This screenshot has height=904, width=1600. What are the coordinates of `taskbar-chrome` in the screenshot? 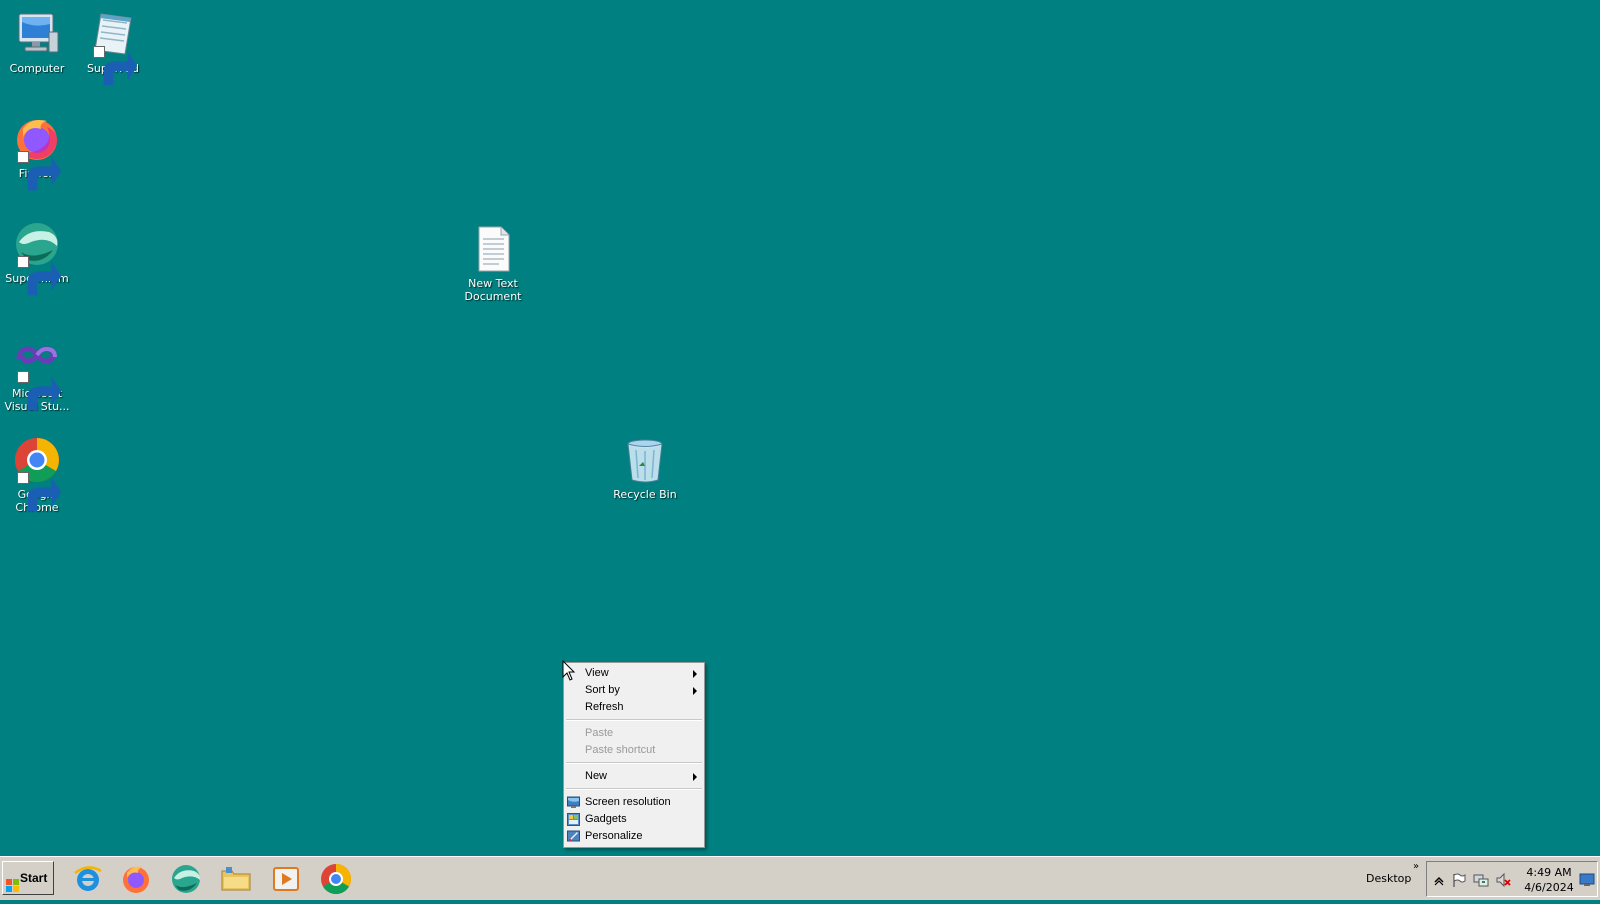 It's located at (336, 879).